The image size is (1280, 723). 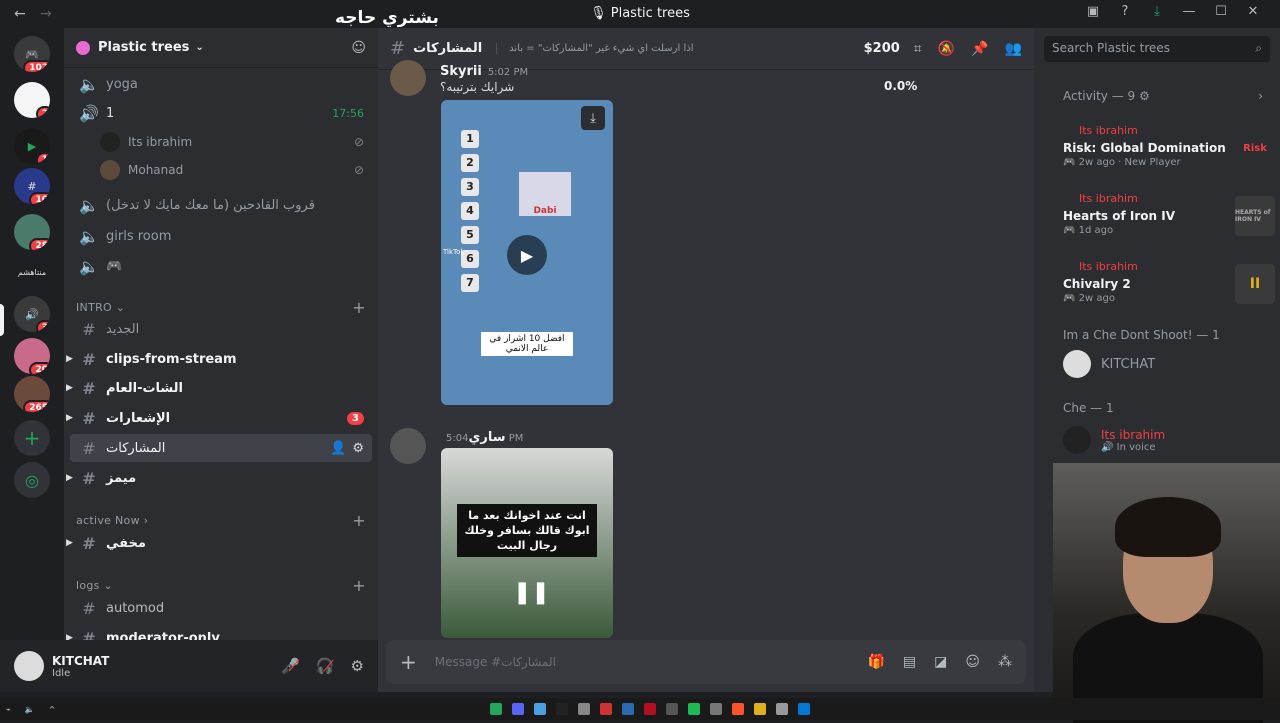 I want to click on guild-header: Plastic trees ⌄ ☺, so click(x=221, y=48).